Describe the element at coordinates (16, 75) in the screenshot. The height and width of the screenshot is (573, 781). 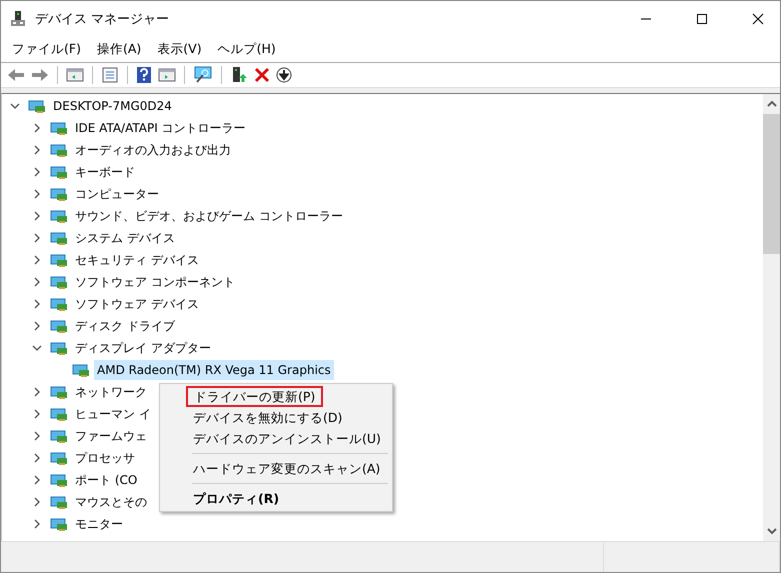
I see `back-arrow-icon` at that location.